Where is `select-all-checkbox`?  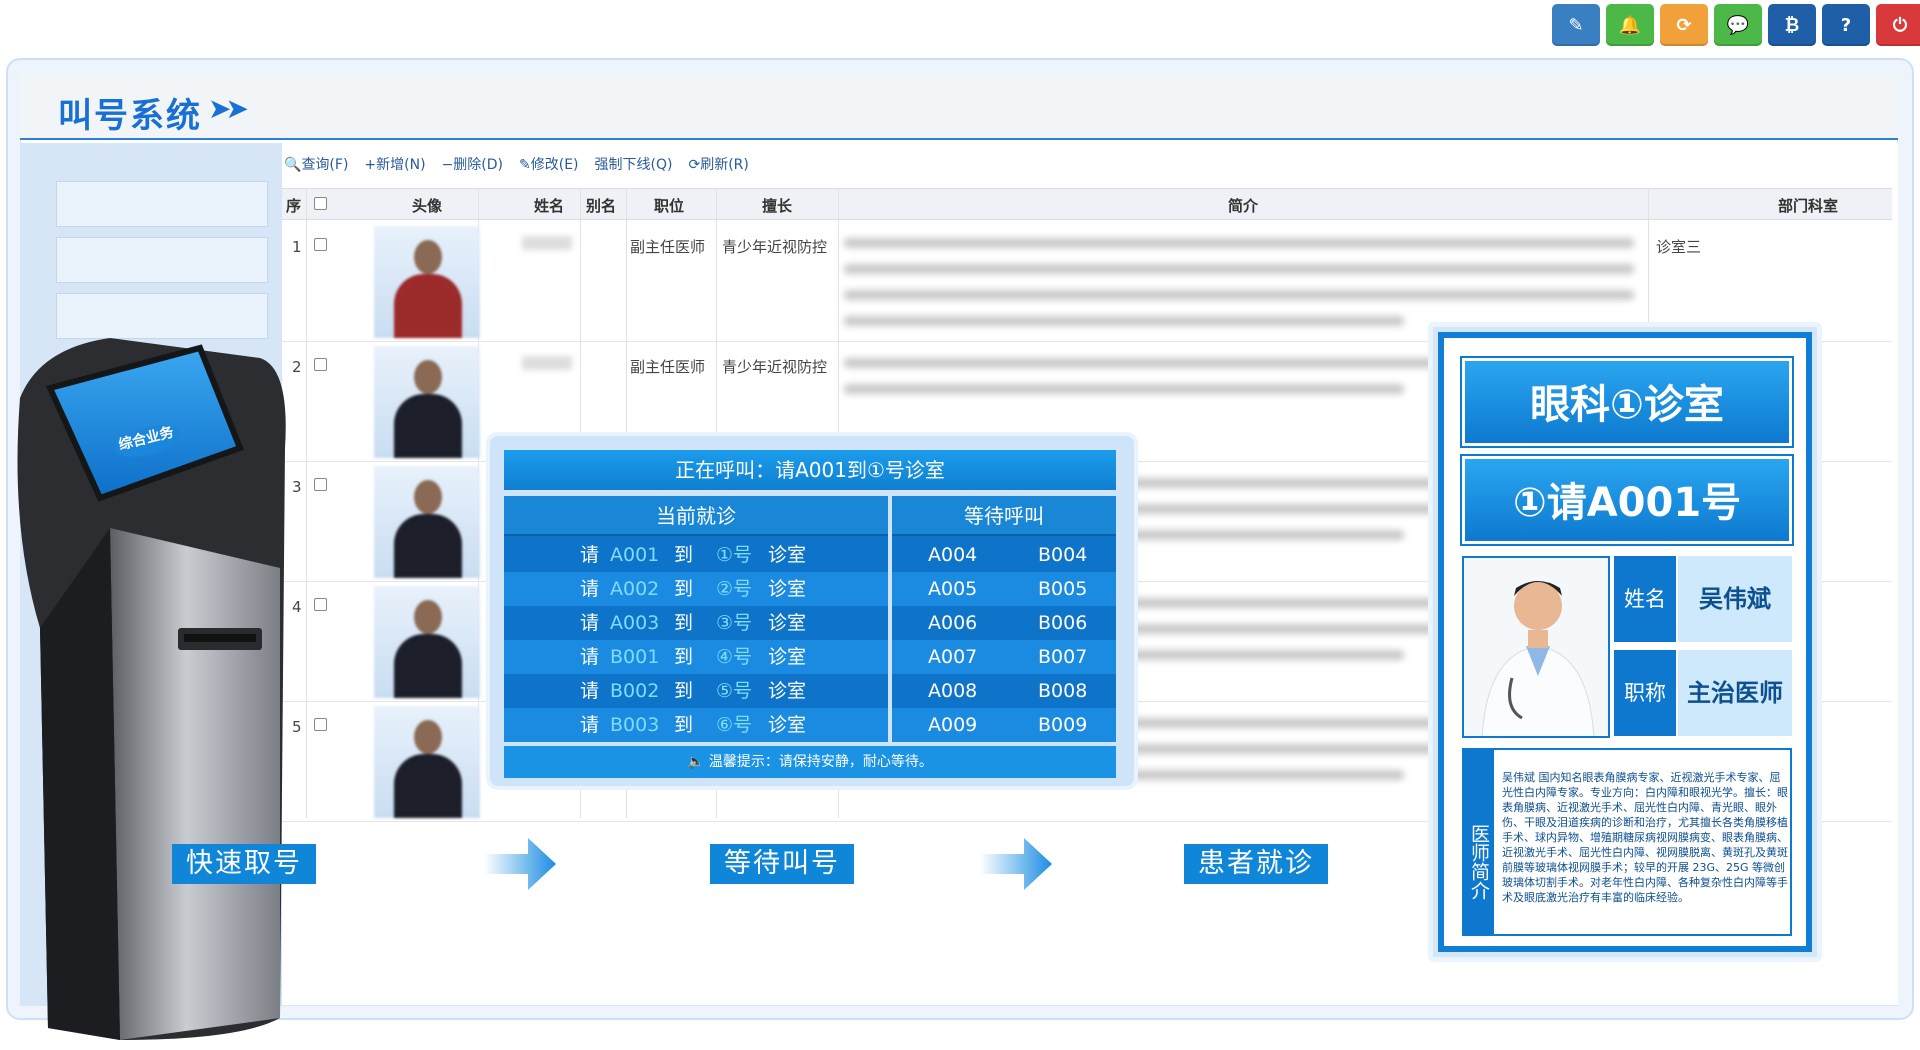
select-all-checkbox is located at coordinates (320, 203).